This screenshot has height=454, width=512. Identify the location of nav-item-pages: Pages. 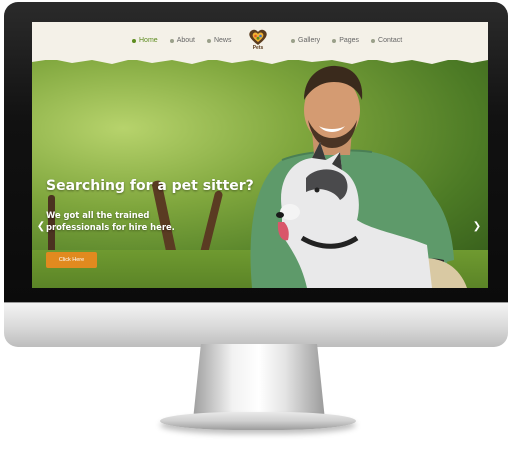
(345, 40).